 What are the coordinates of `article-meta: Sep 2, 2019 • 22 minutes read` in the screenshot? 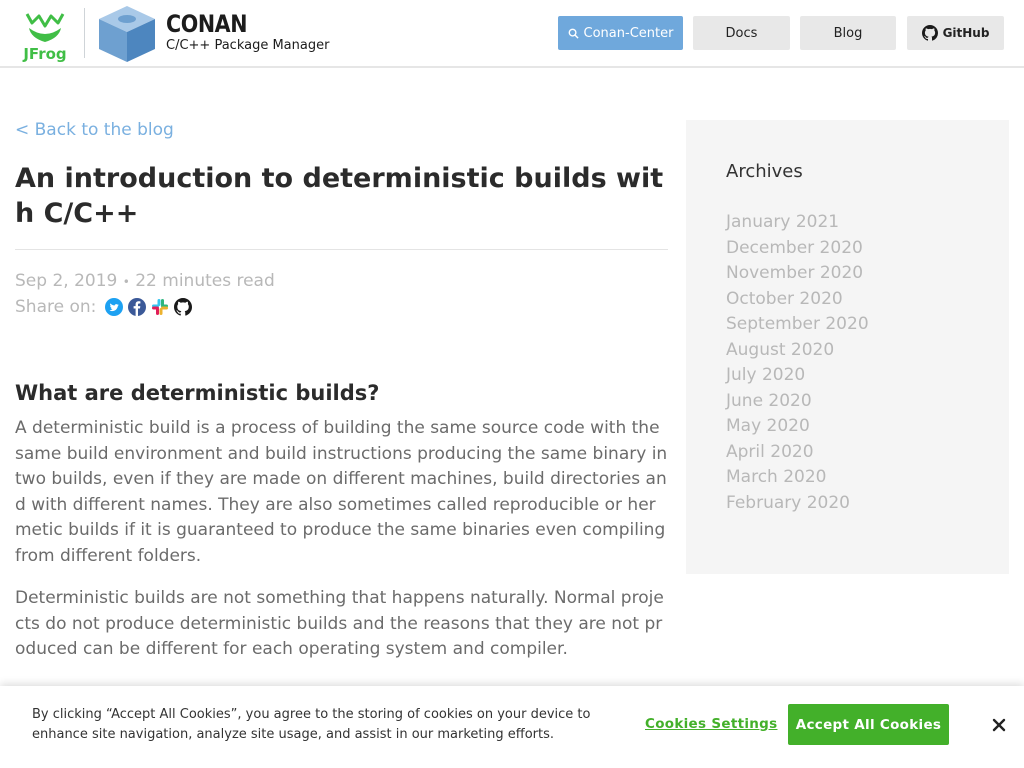 It's located at (145, 281).